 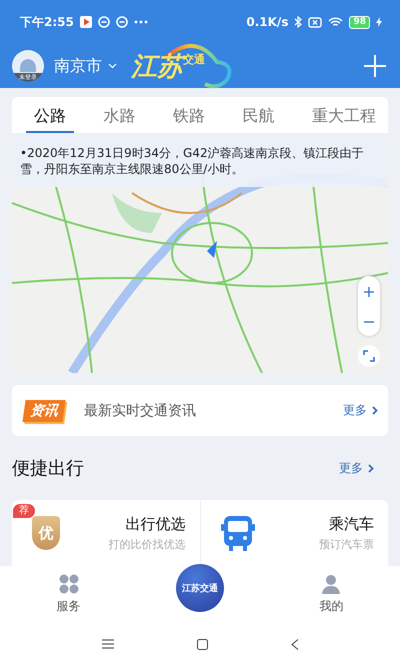 I want to click on bus-icon, so click(x=237, y=533).